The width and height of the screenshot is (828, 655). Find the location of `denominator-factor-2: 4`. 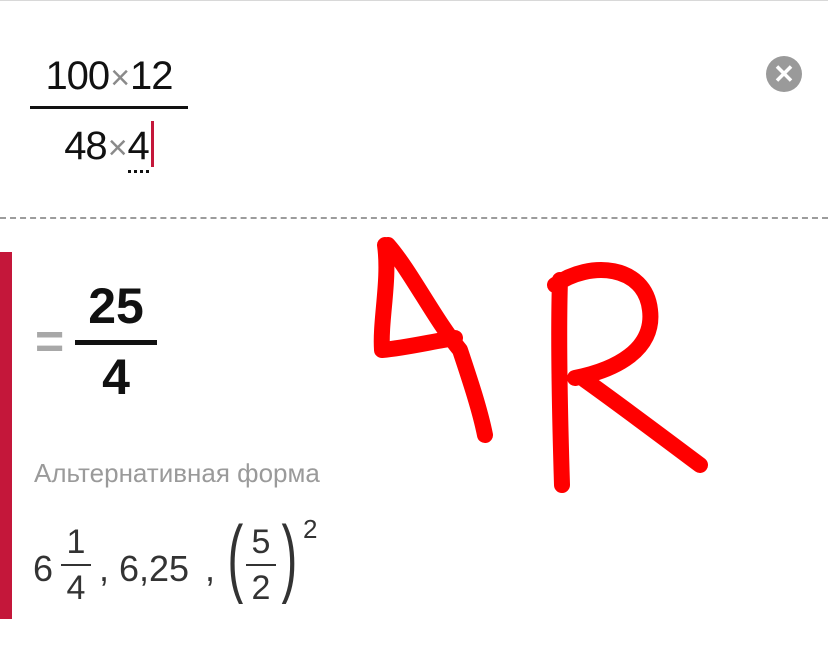

denominator-factor-2: 4 is located at coordinates (138, 148).